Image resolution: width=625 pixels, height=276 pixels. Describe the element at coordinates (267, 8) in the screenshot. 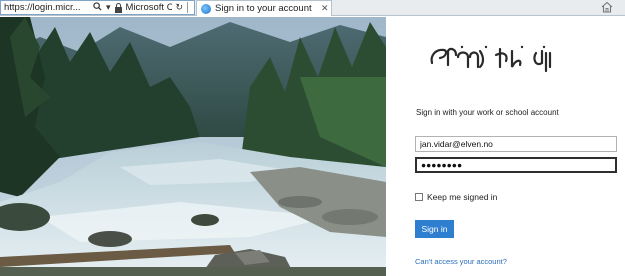

I see `tab-title: Sign in to your account` at that location.